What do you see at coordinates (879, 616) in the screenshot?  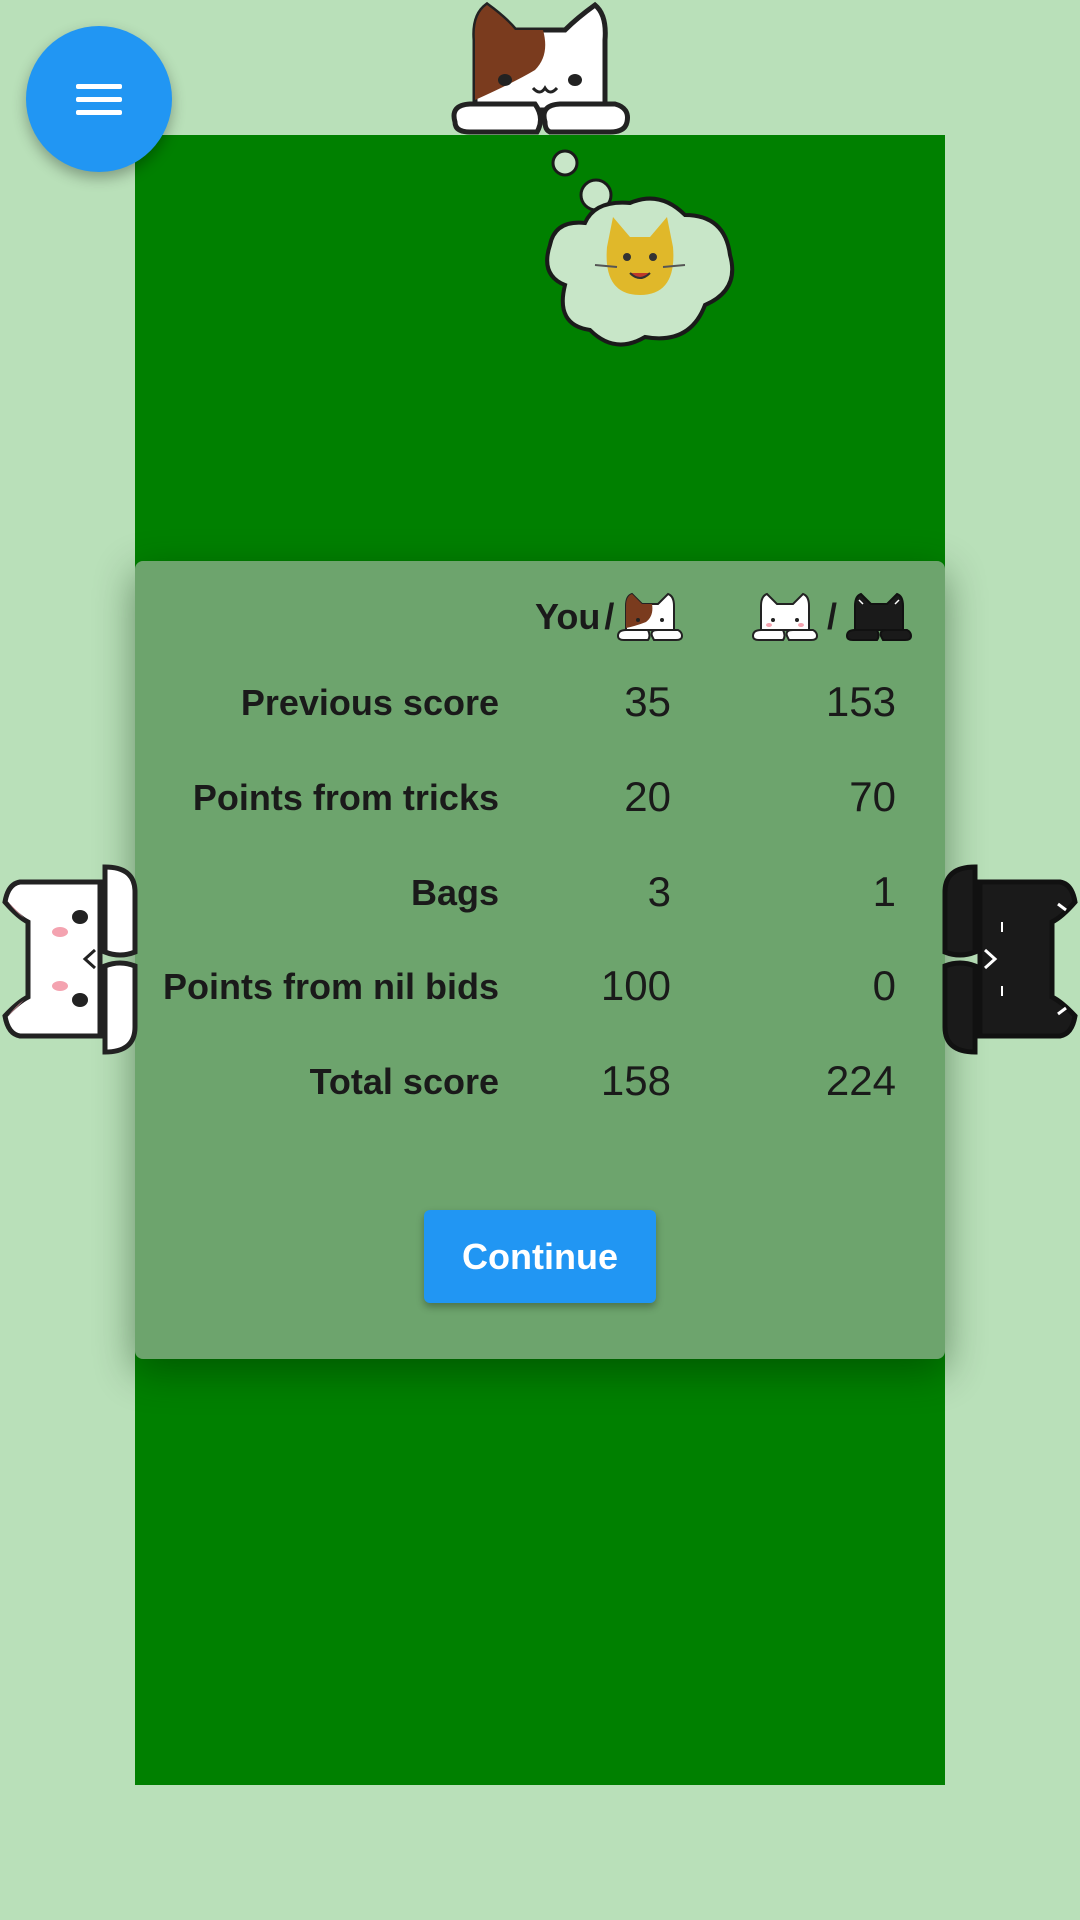 I see `black-cat-icon` at bounding box center [879, 616].